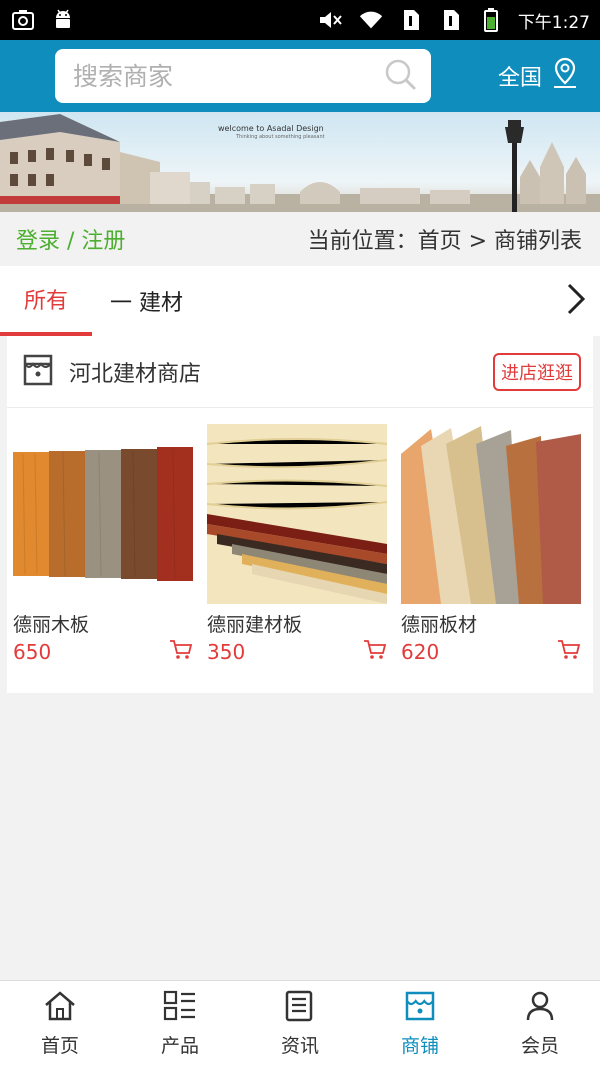 Image resolution: width=600 pixels, height=1067 pixels. I want to click on store-icon, so click(38, 372).